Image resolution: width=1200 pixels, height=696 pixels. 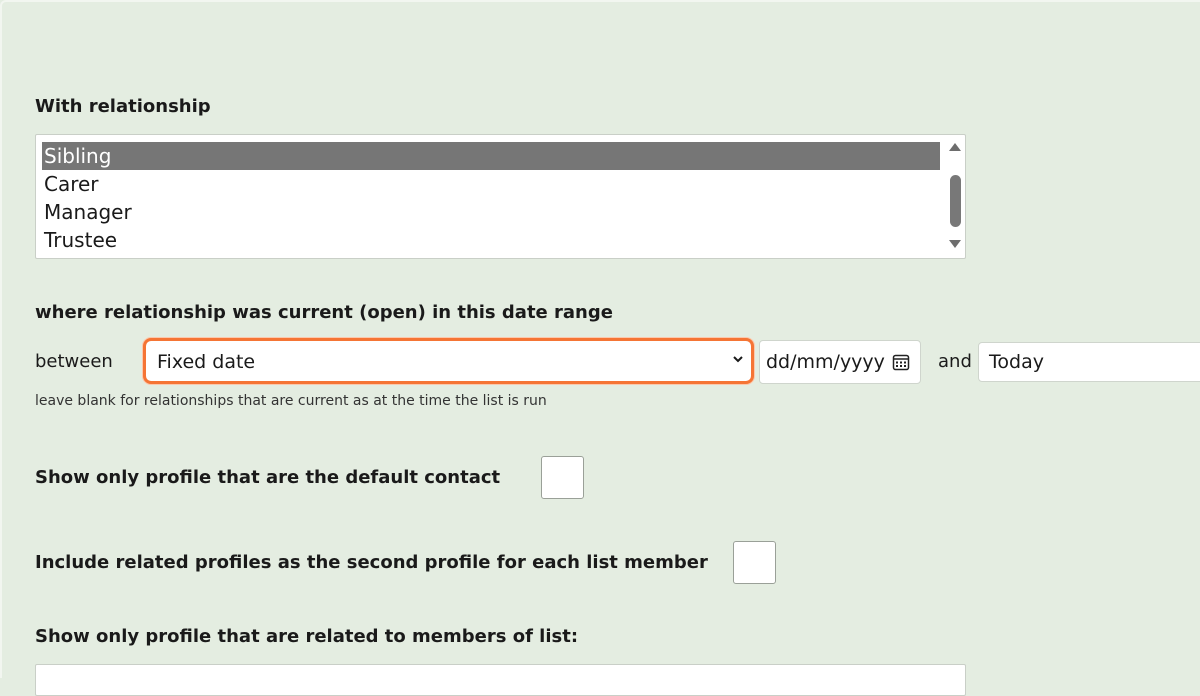 I want to click on end-date-value: Today, so click(x=1016, y=362).